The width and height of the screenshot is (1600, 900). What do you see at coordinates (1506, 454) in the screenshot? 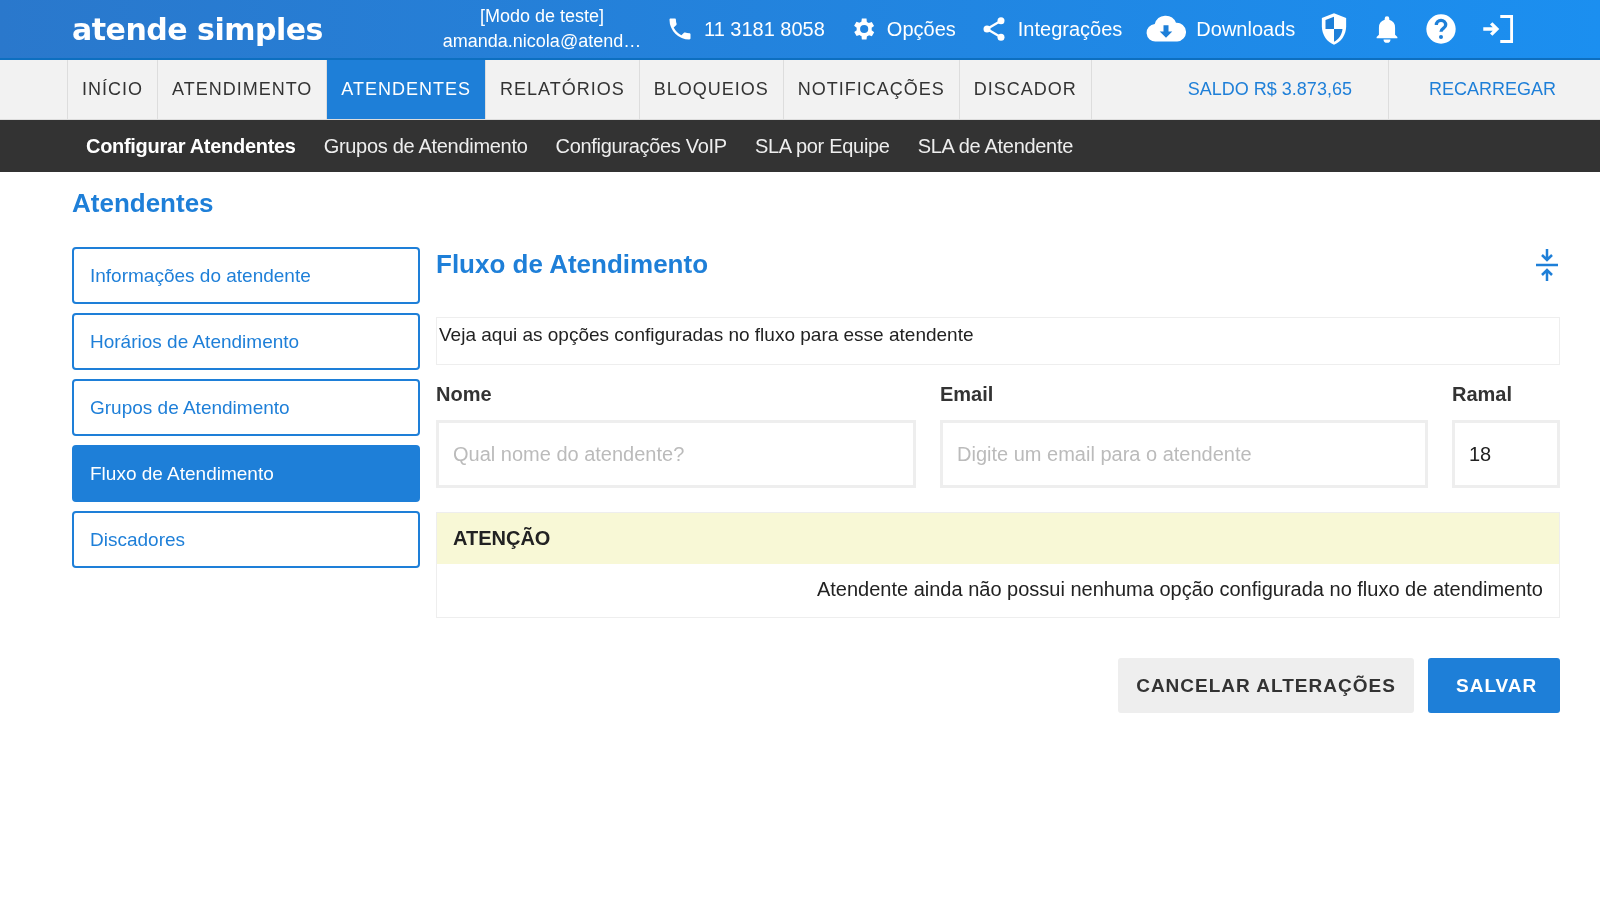
I see `input-field: 18` at bounding box center [1506, 454].